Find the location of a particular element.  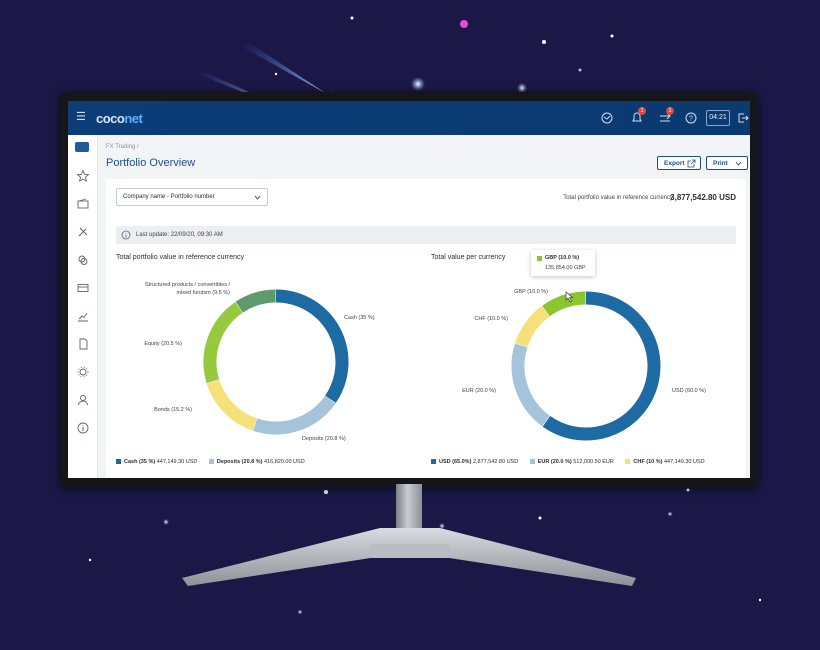

legend-item: CHF (10 %) 447,149.30 USD is located at coordinates (665, 462).